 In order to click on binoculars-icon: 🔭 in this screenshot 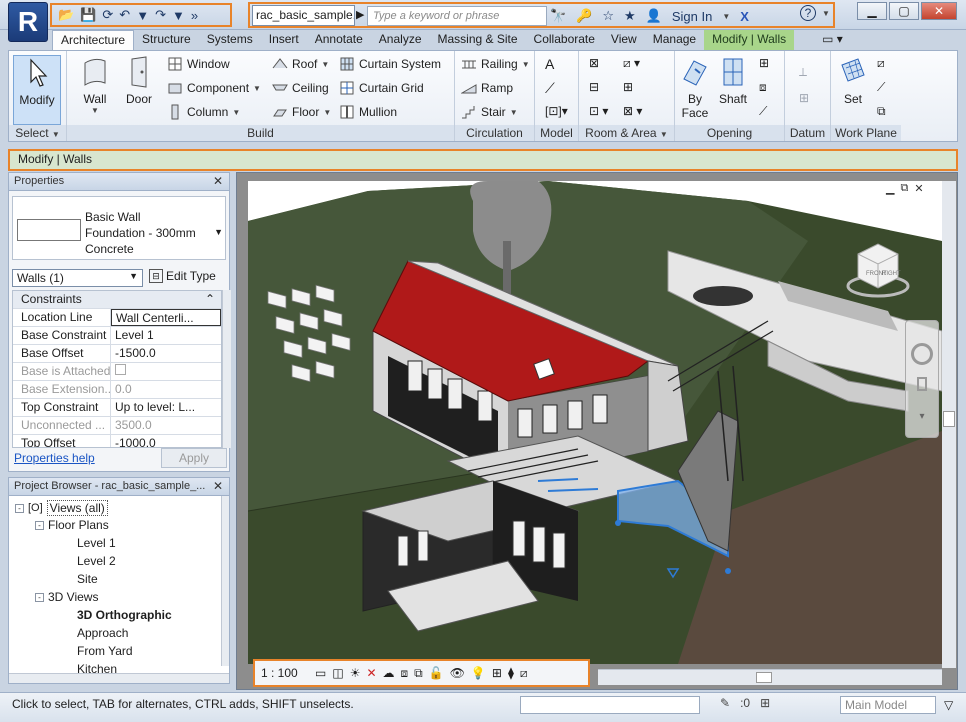, I will do `click(558, 16)`.